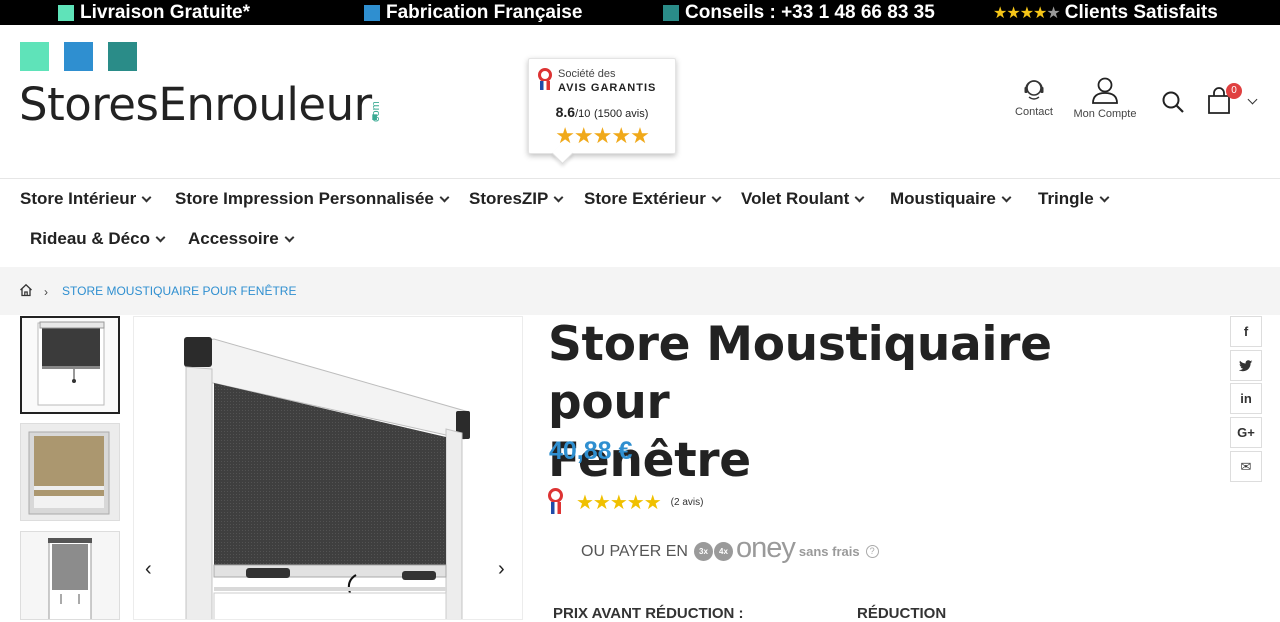  What do you see at coordinates (795, 199) in the screenshot?
I see `nav-label: Volet Roulant` at bounding box center [795, 199].